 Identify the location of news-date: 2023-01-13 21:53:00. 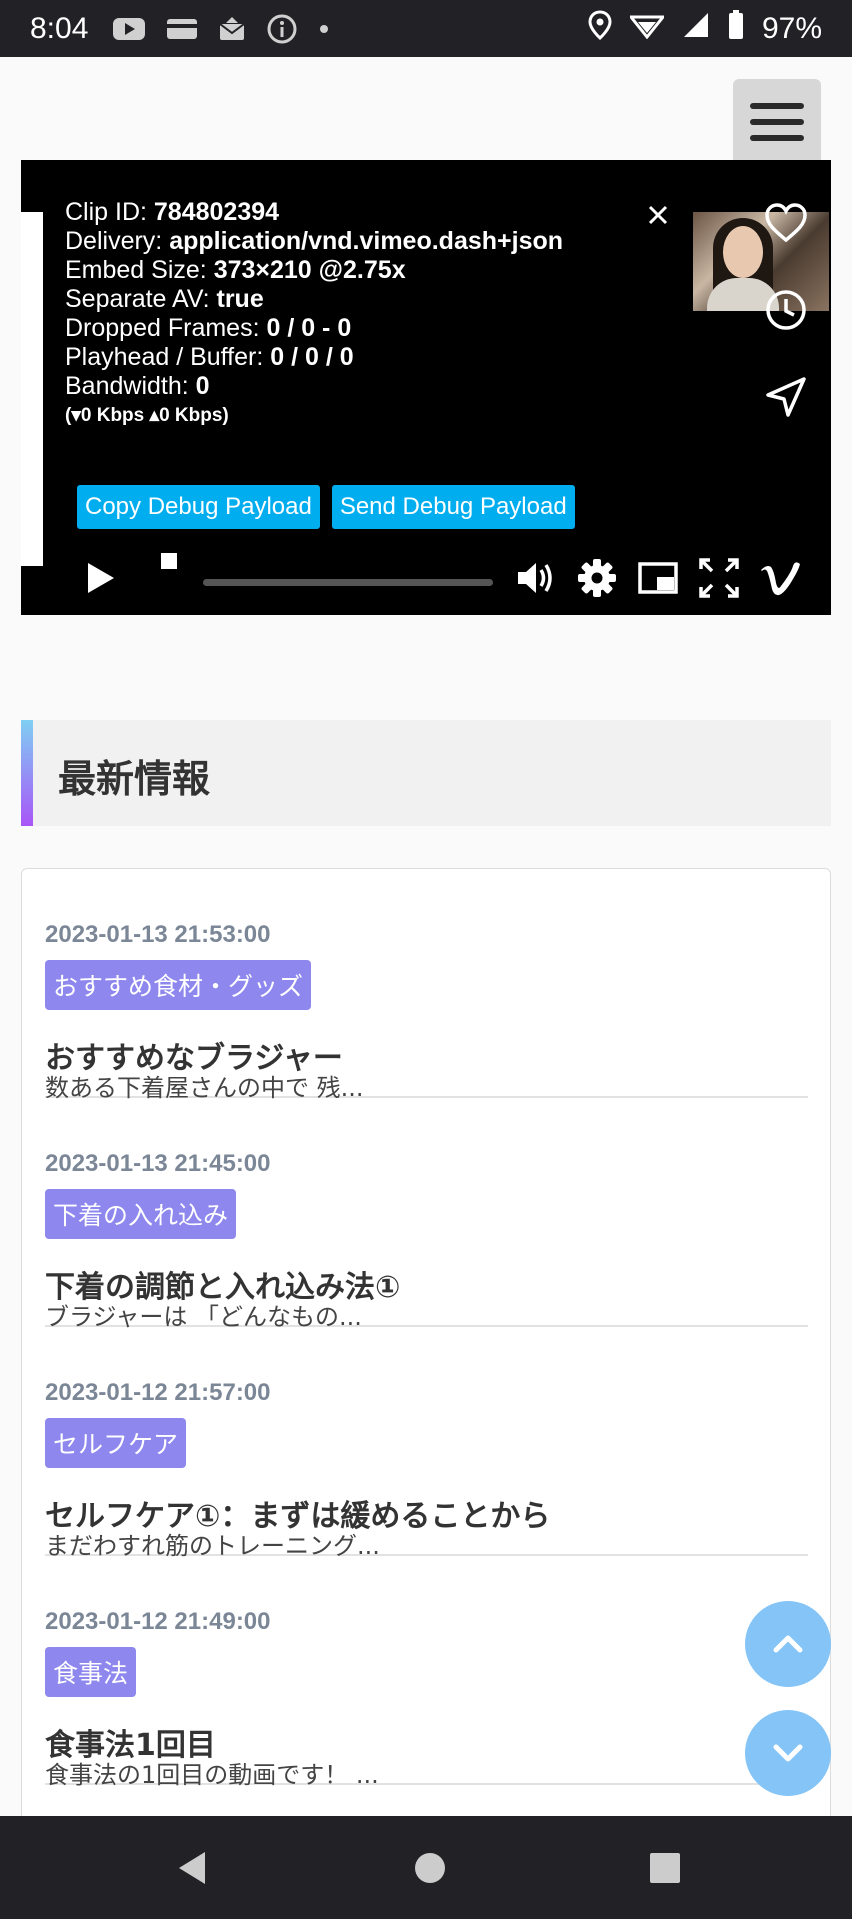
(158, 934).